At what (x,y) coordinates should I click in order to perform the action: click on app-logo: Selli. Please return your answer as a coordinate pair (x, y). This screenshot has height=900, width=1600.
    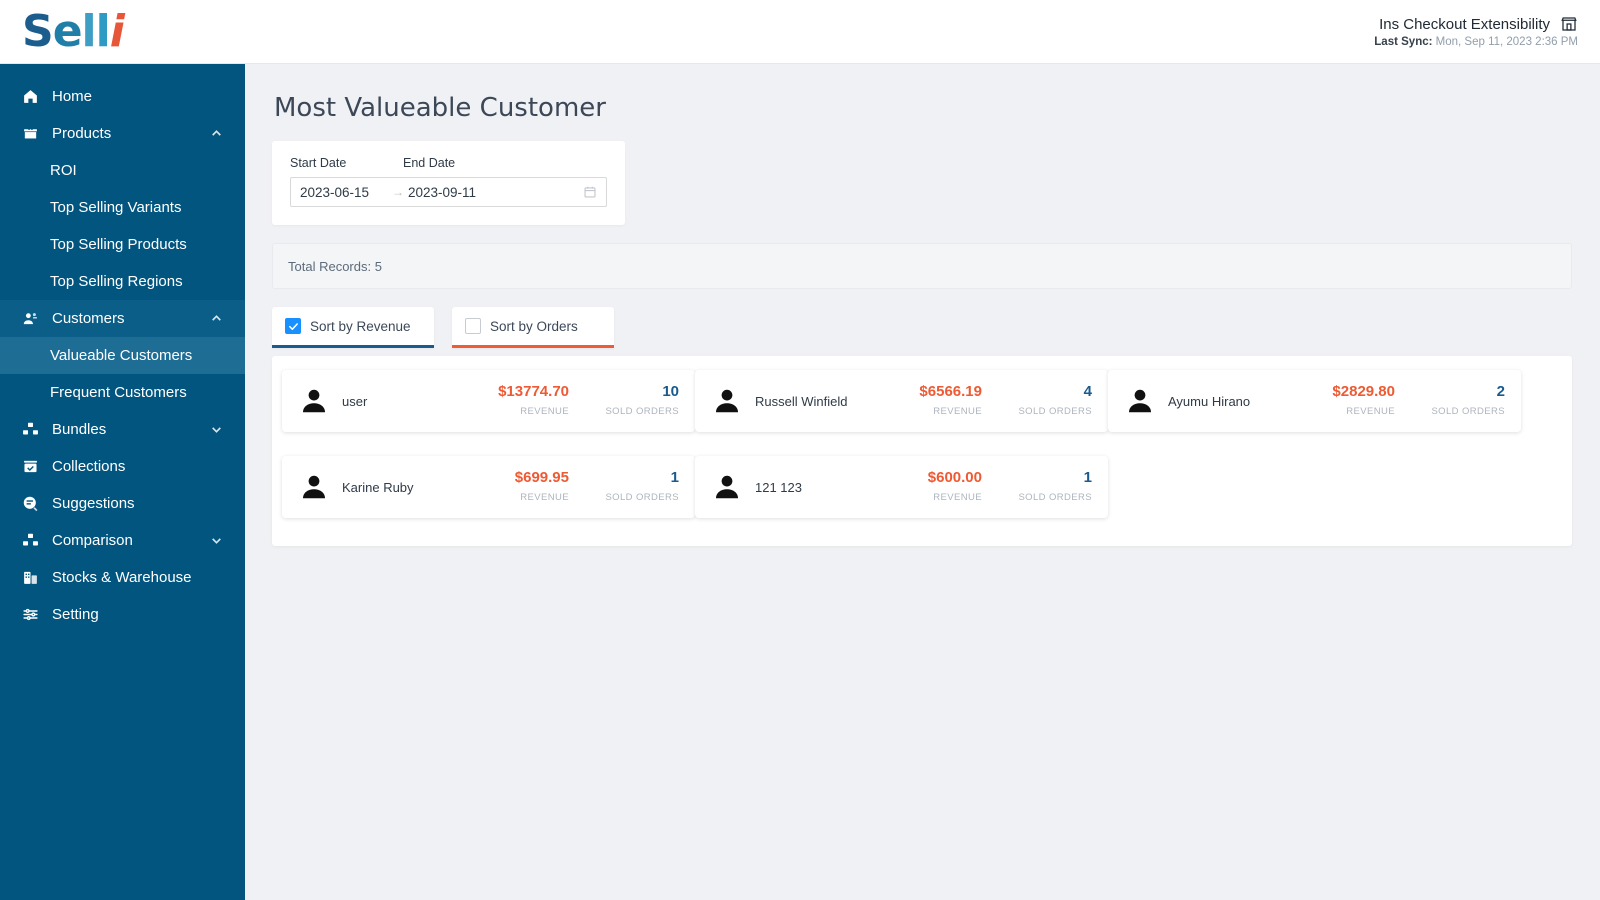
    Looking at the image, I should click on (73, 31).